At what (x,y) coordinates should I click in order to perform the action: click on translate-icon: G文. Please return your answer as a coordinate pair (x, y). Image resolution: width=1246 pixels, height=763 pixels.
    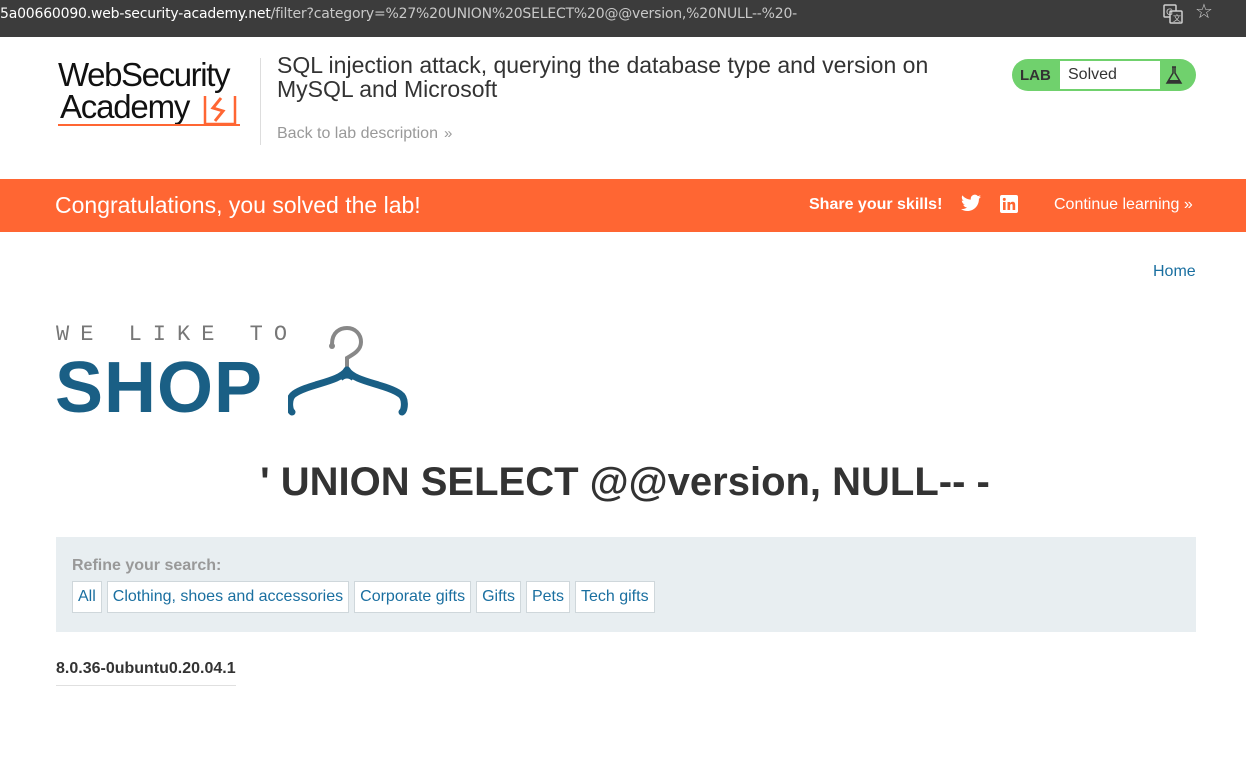
    Looking at the image, I should click on (1173, 14).